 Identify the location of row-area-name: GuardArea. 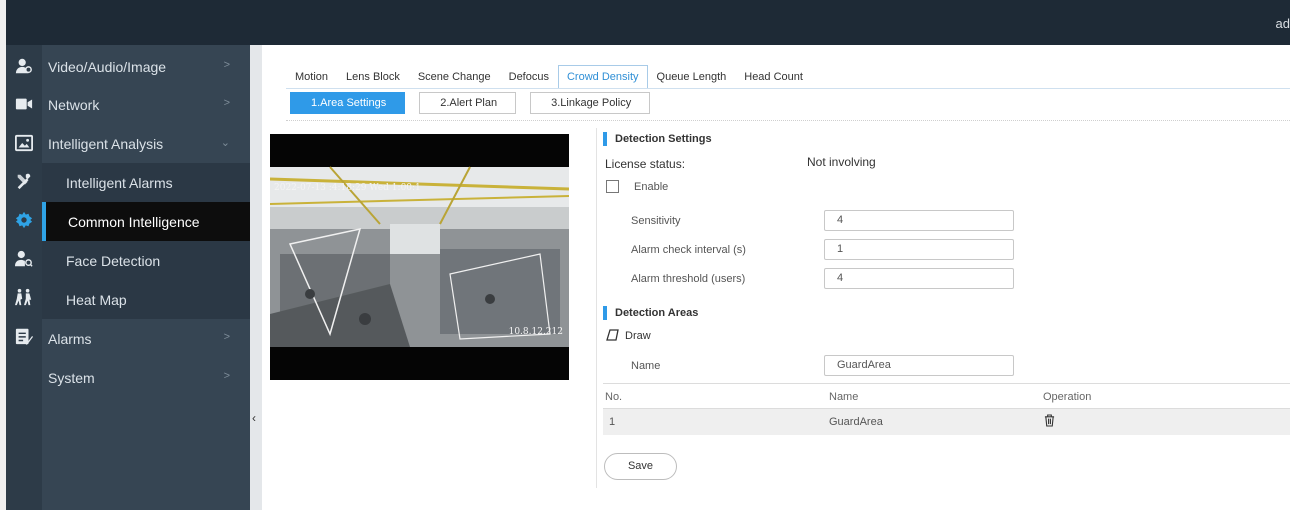
(856, 422).